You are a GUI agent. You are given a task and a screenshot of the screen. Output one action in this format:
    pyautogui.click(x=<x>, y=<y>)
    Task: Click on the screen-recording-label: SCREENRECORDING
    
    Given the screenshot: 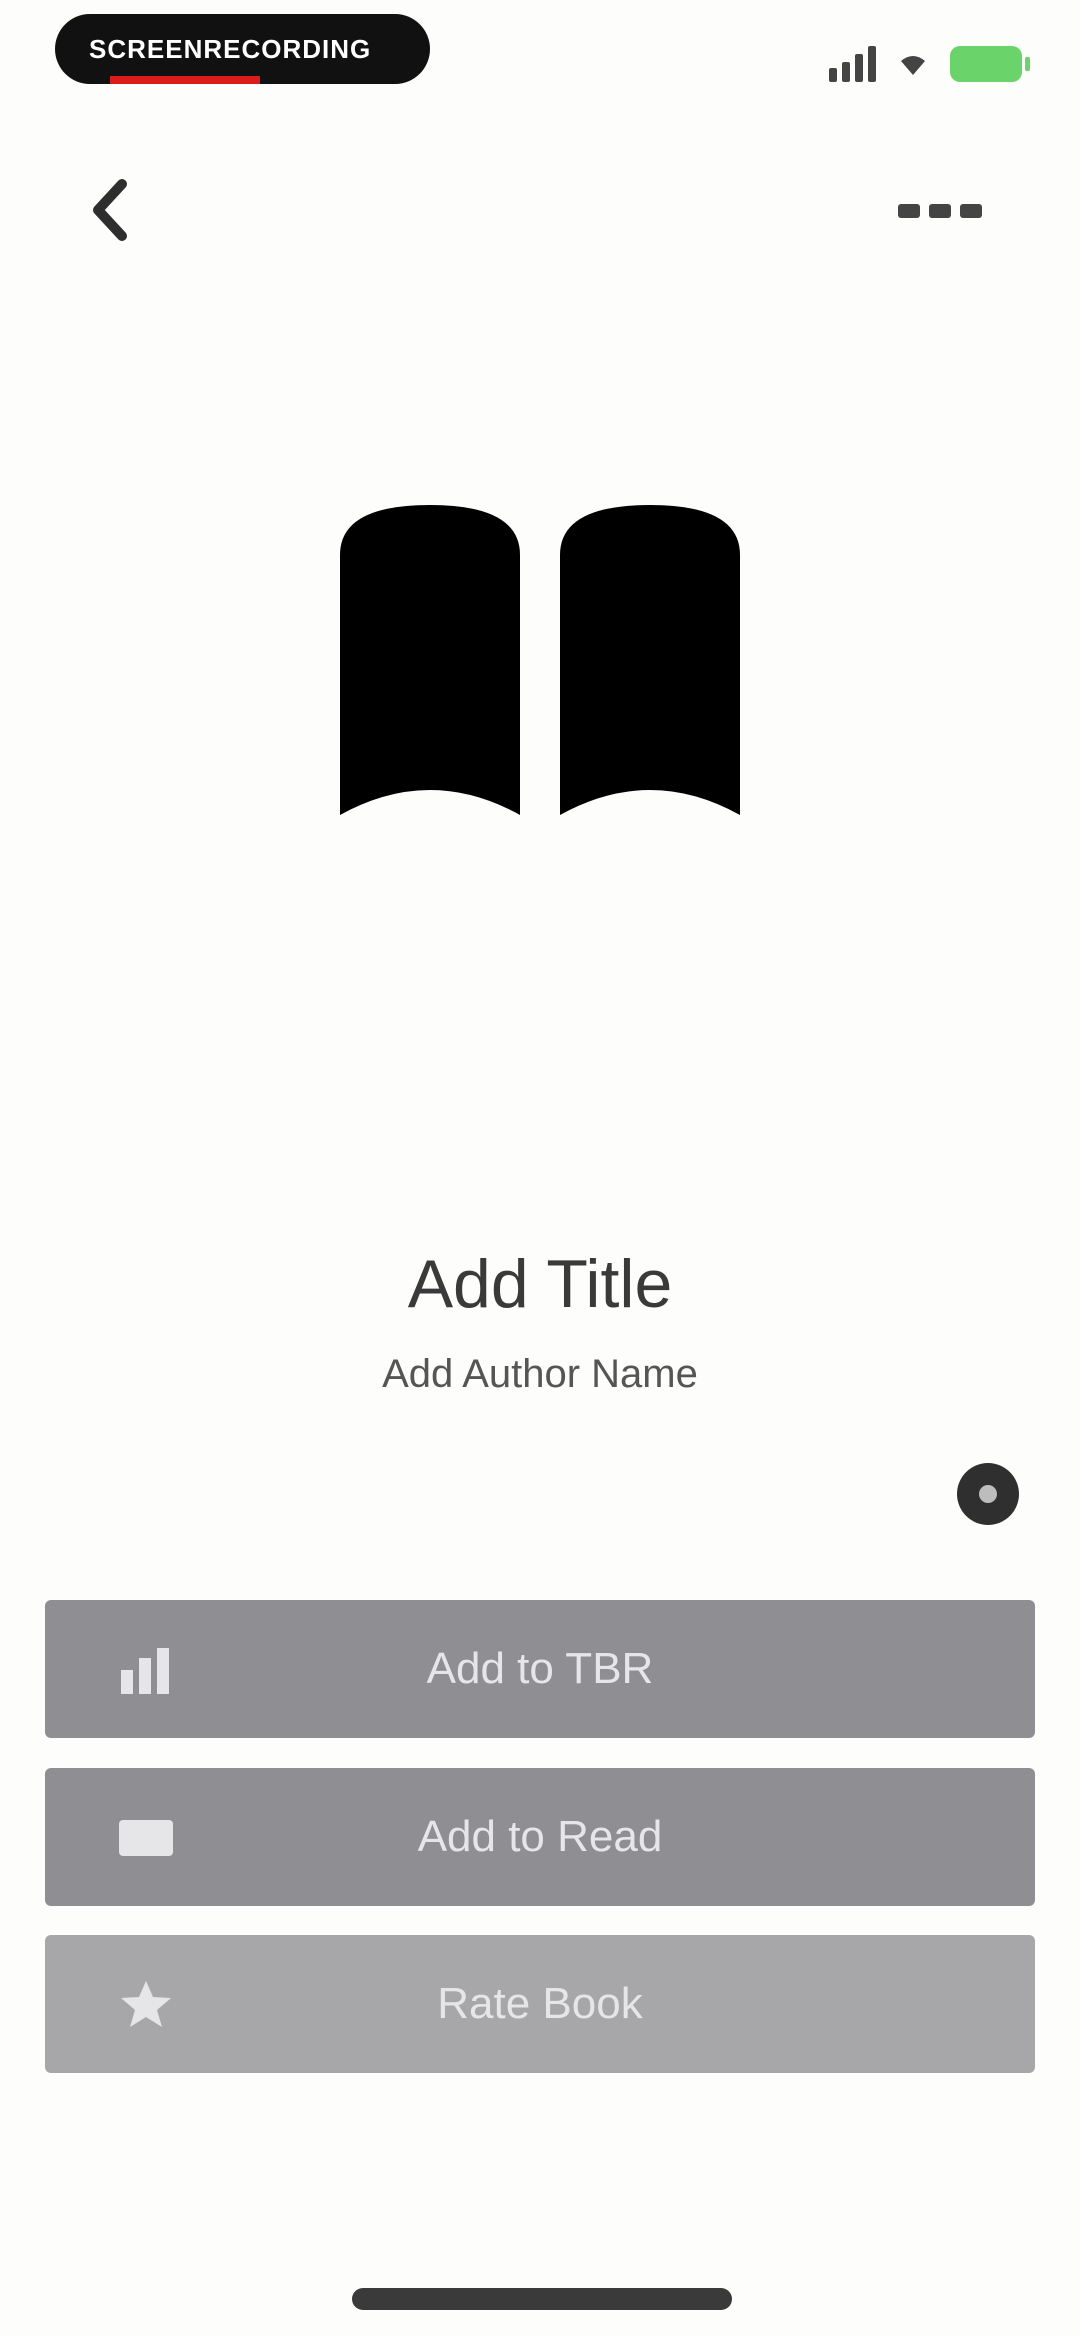 What is the action you would take?
    pyautogui.click(x=230, y=49)
    